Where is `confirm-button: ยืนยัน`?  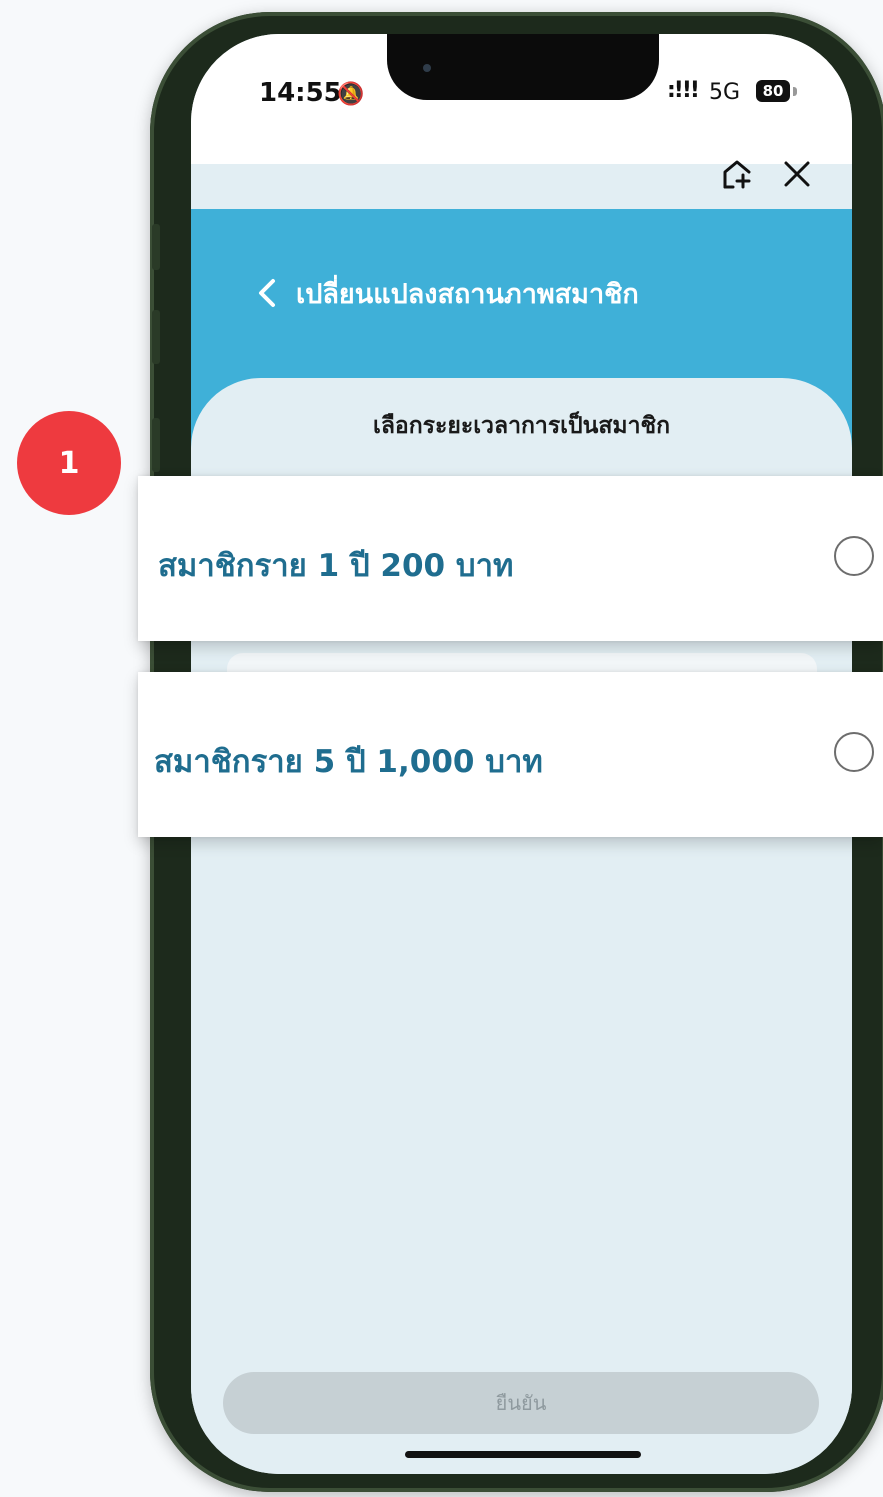 confirm-button: ยืนยัน is located at coordinates (521, 1403).